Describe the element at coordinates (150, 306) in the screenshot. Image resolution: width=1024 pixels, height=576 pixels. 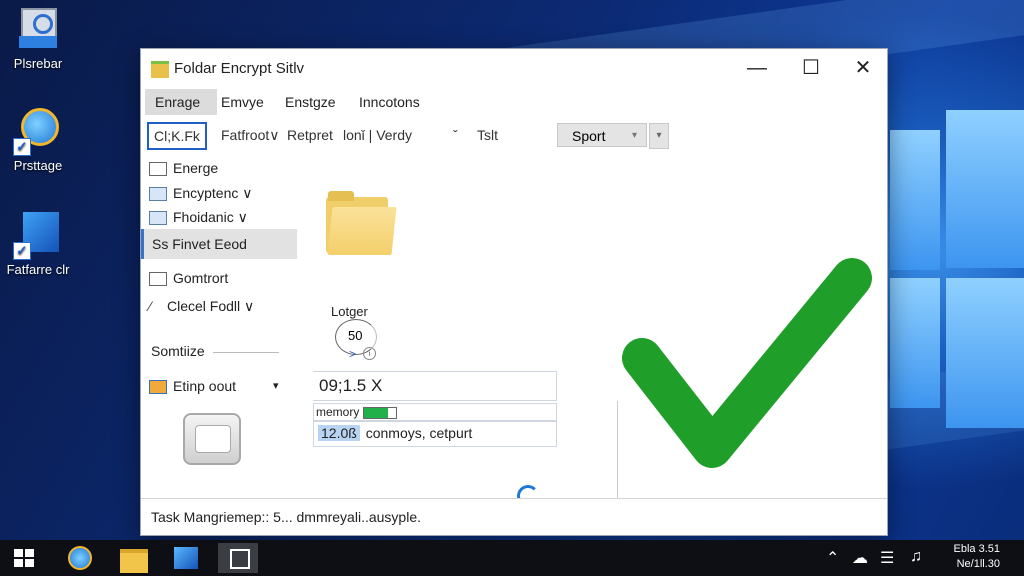
I see `pen-icon: ⁄` at that location.